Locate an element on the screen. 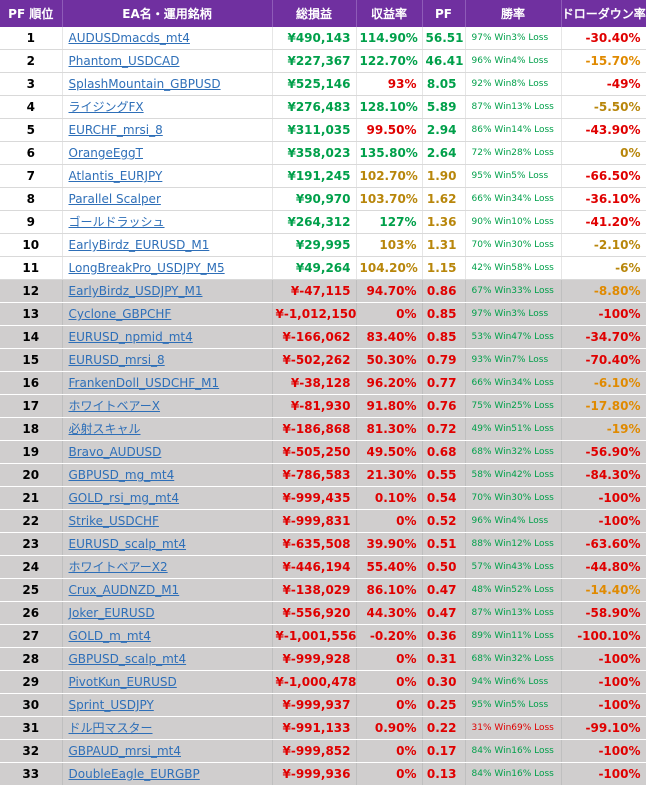 This screenshot has height=786, width=646. win-rate-cell: 97% Win3% Loss is located at coordinates (513, 38).